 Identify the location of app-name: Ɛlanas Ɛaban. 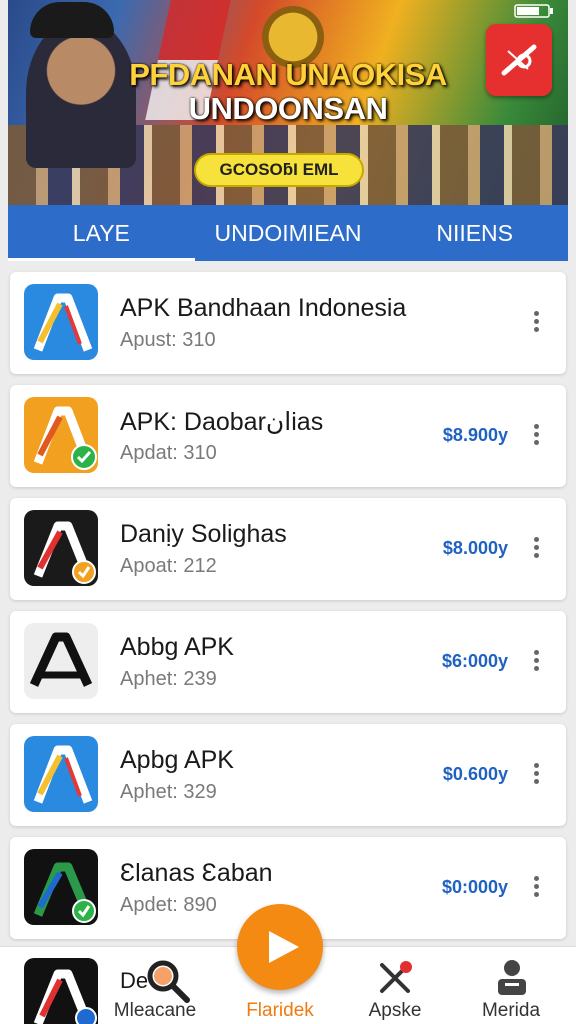
(196, 873).